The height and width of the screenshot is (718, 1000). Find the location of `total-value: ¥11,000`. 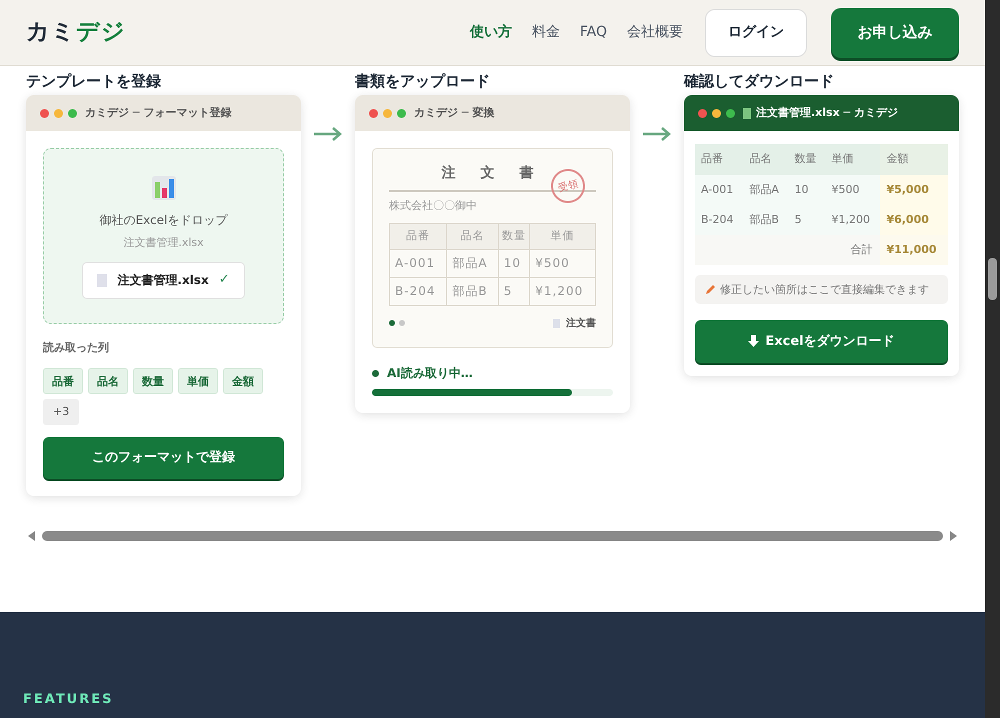

total-value: ¥11,000 is located at coordinates (914, 250).